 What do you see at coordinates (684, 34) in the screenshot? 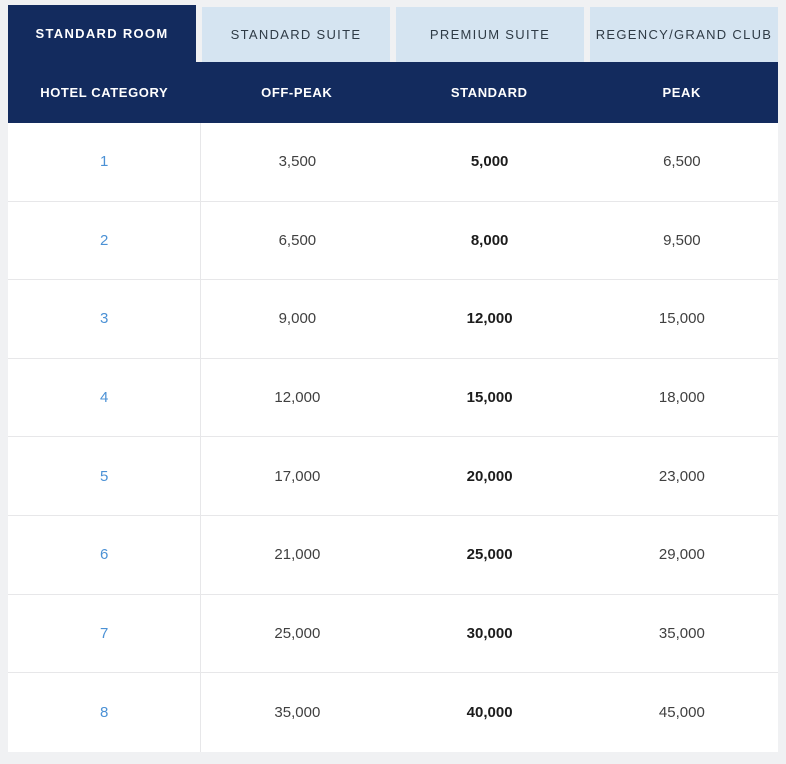
I see `tab-regency-grand-club: REGENCY/GRAND CLUB` at bounding box center [684, 34].